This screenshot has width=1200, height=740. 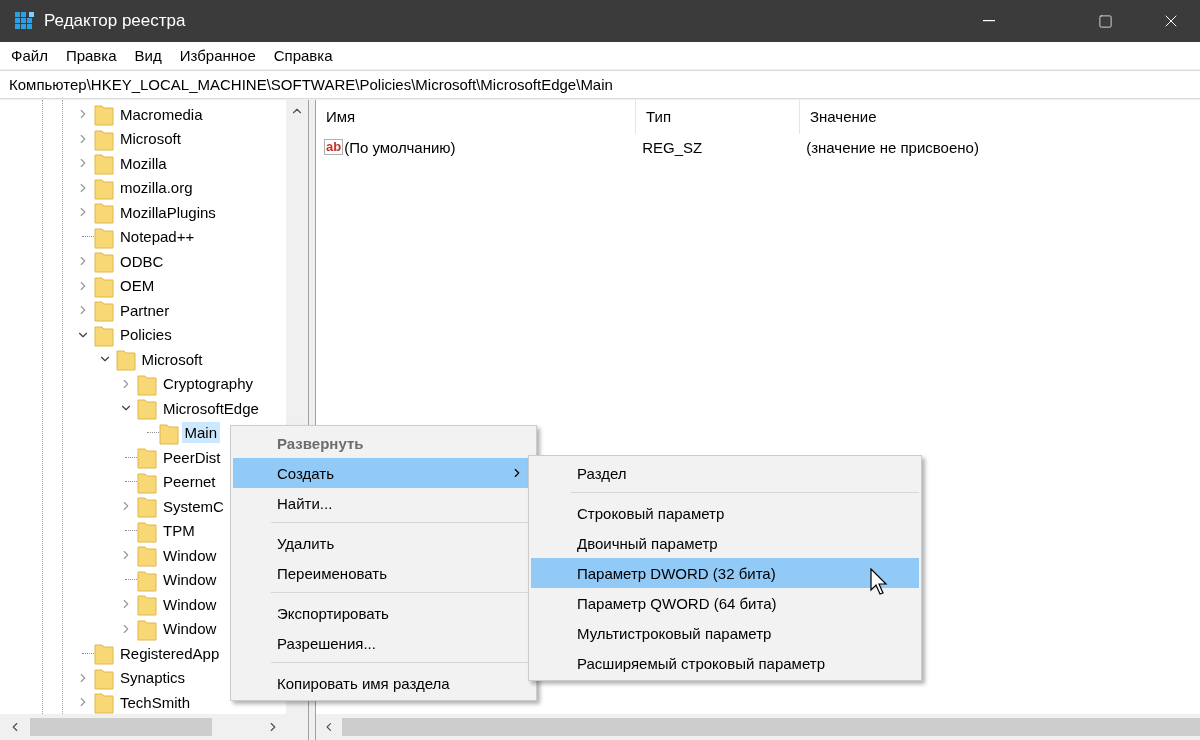 I want to click on maximize-icon, so click(x=1105, y=21).